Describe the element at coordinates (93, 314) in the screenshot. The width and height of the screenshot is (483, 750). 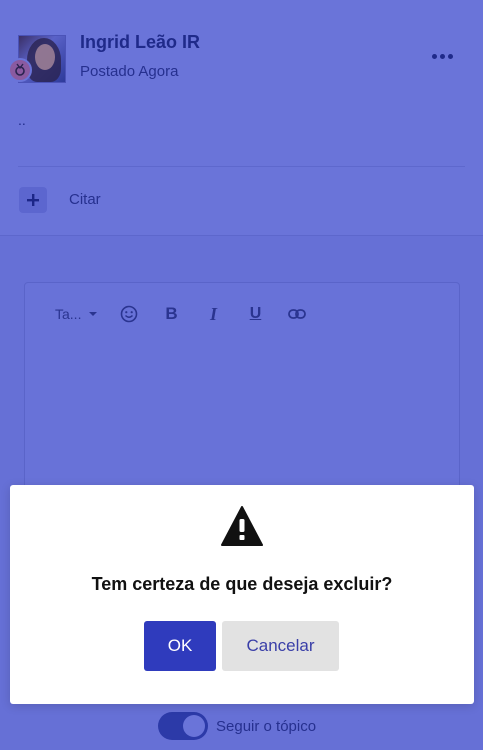
I see `chevron-down-icon` at that location.